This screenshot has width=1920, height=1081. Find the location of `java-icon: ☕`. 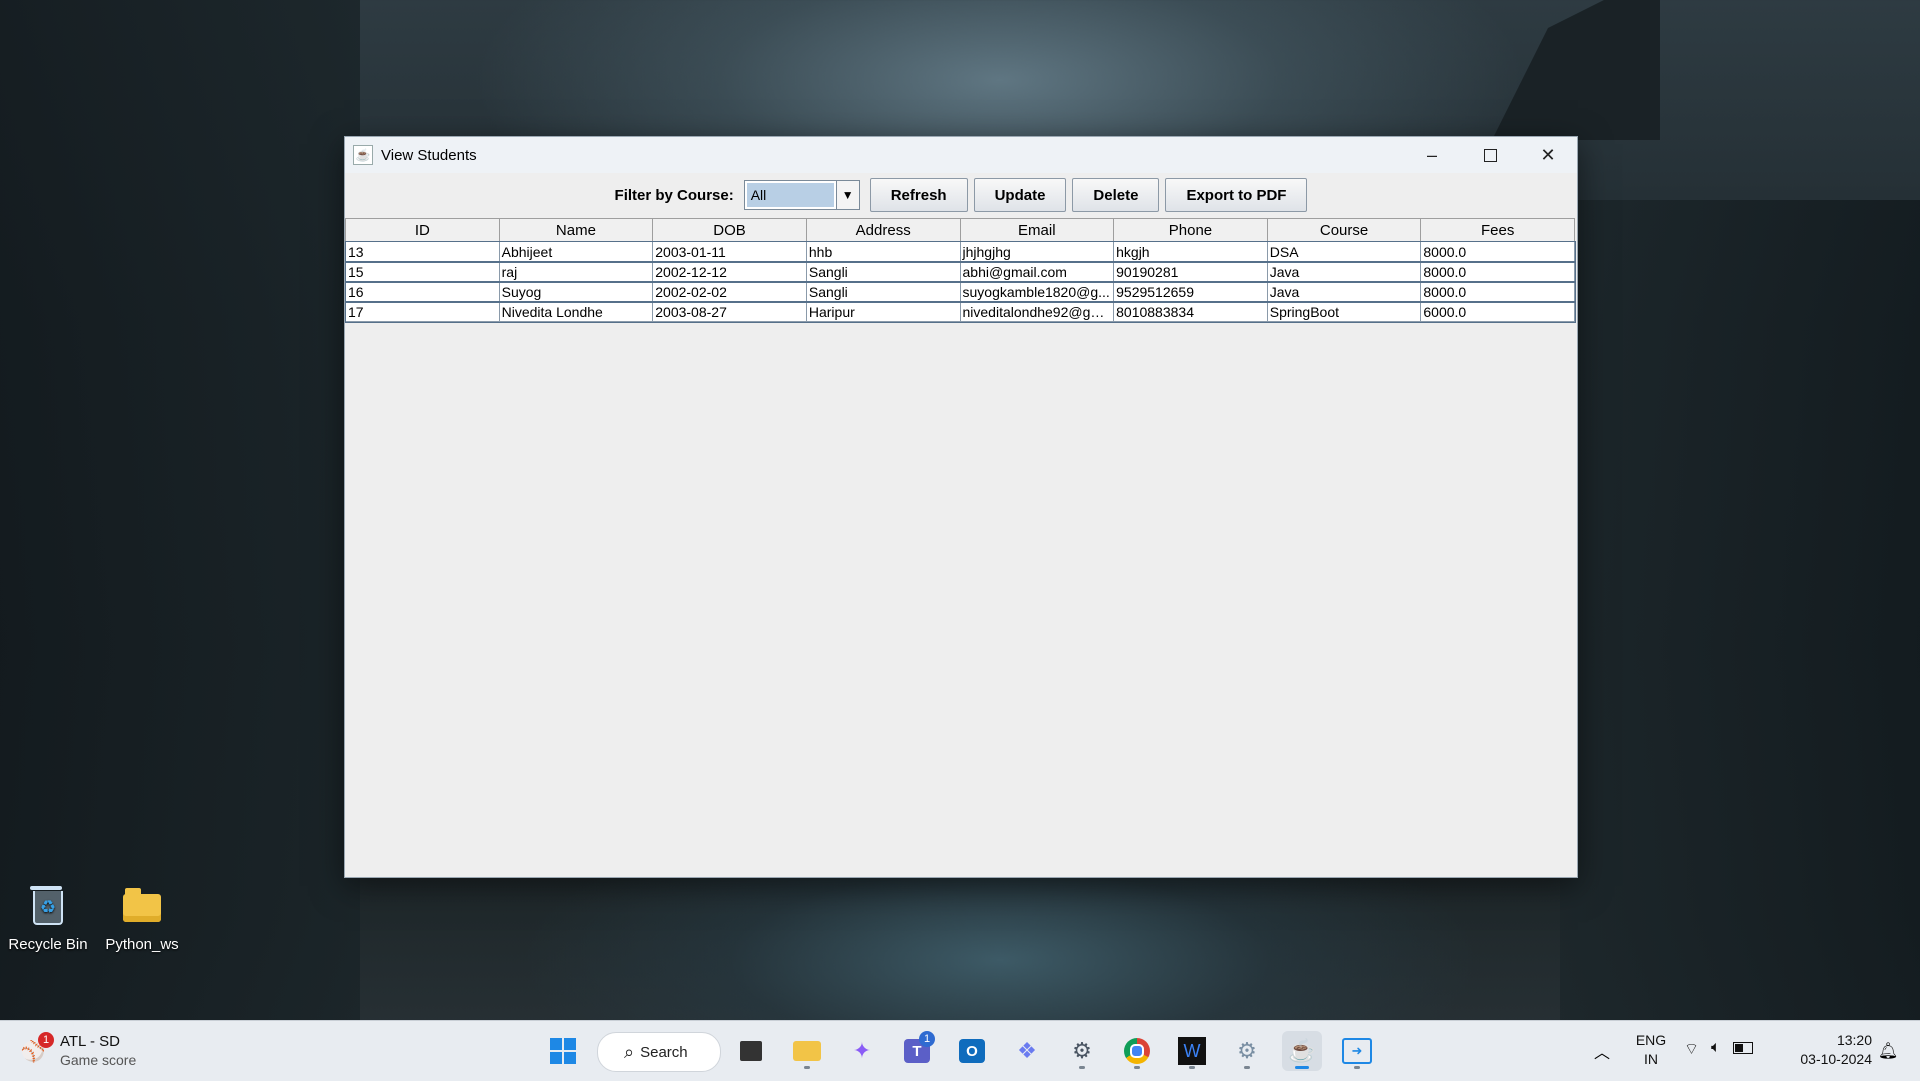

java-icon: ☕ is located at coordinates (1302, 1050).